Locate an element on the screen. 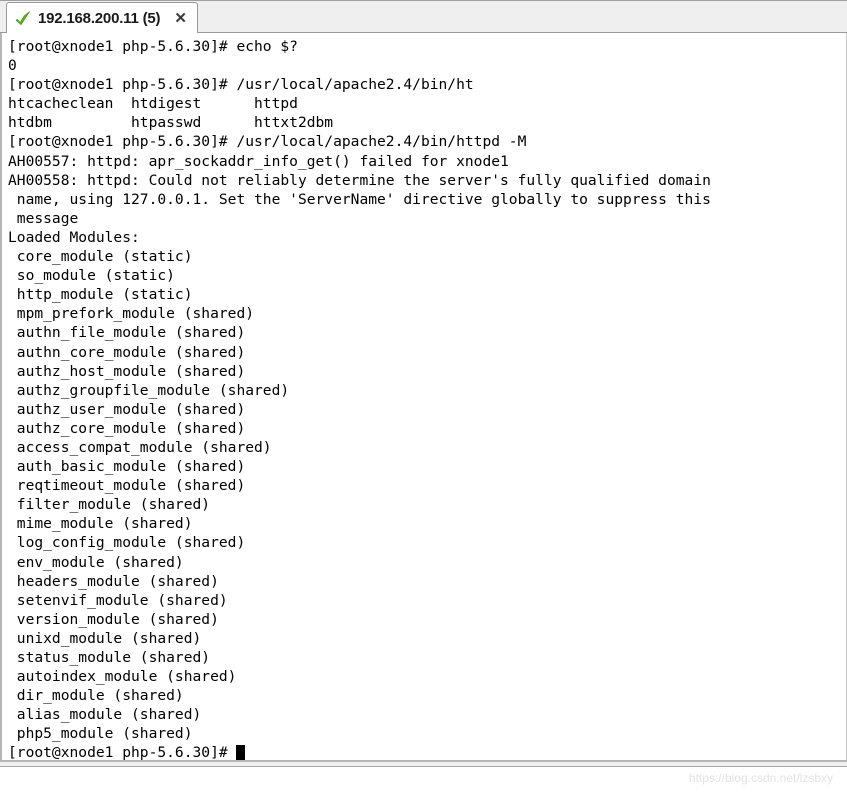 Image resolution: width=847 pixels, height=795 pixels. terminal-line: alias_module (shared) is located at coordinates (105, 715).